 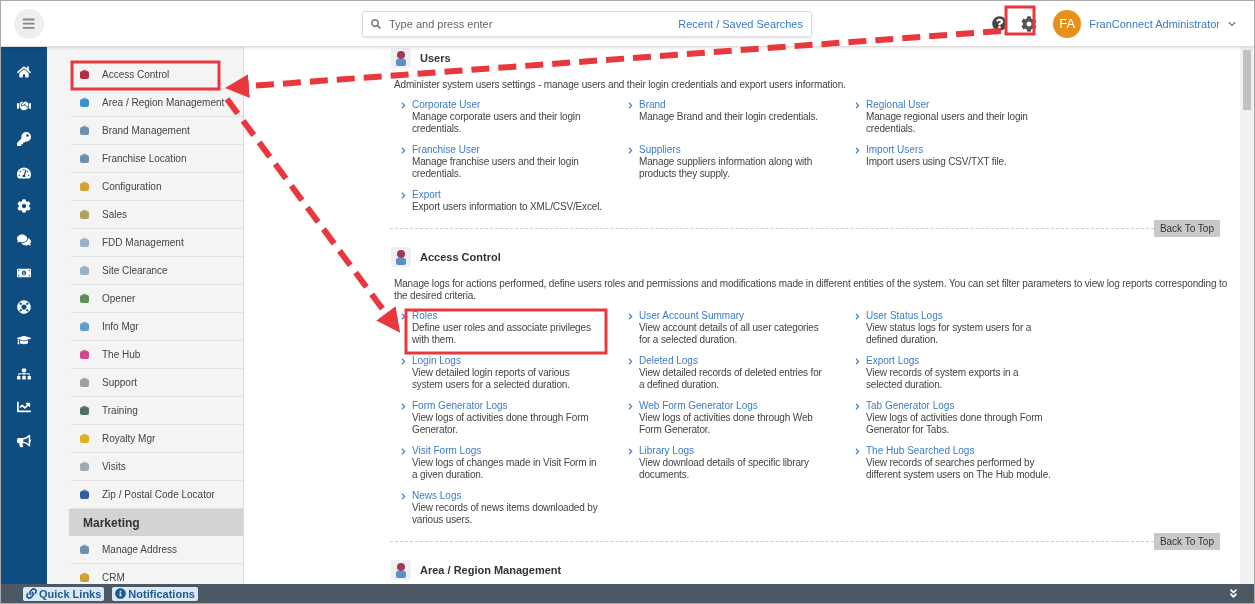 What do you see at coordinates (460, 257) in the screenshot?
I see `section-title: Access Control` at bounding box center [460, 257].